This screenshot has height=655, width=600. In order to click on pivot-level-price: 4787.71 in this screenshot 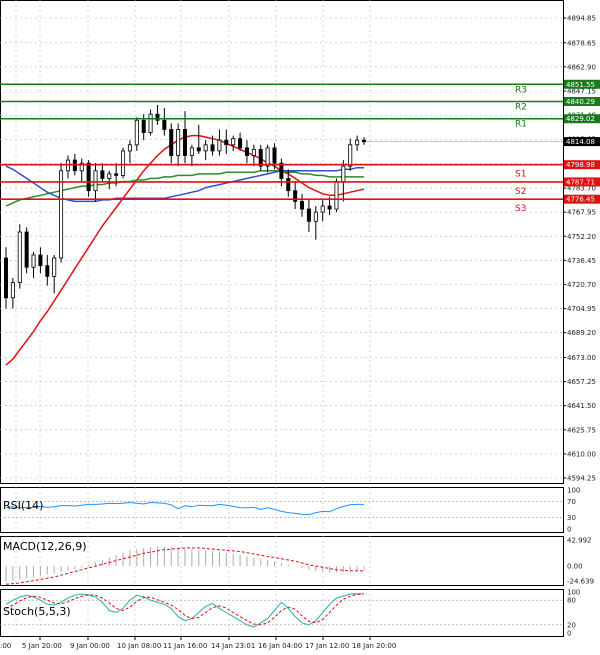, I will do `click(580, 182)`.